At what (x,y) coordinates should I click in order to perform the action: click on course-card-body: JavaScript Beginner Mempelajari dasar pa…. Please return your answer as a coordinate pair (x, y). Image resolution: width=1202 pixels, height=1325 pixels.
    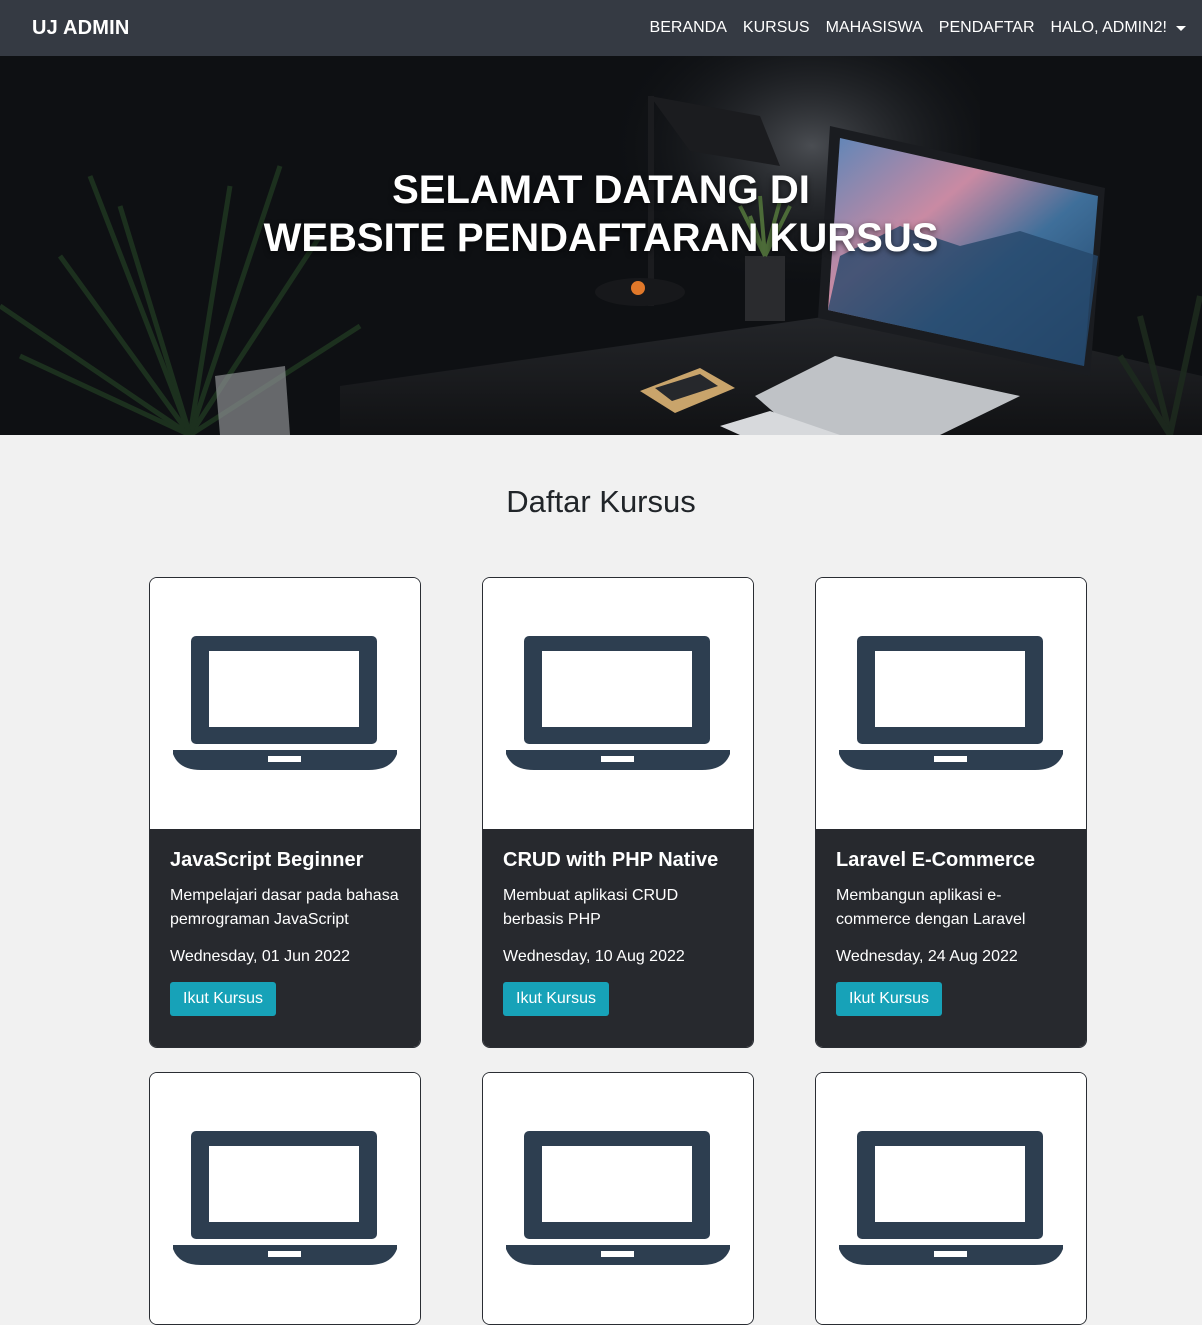
    Looking at the image, I should click on (285, 938).